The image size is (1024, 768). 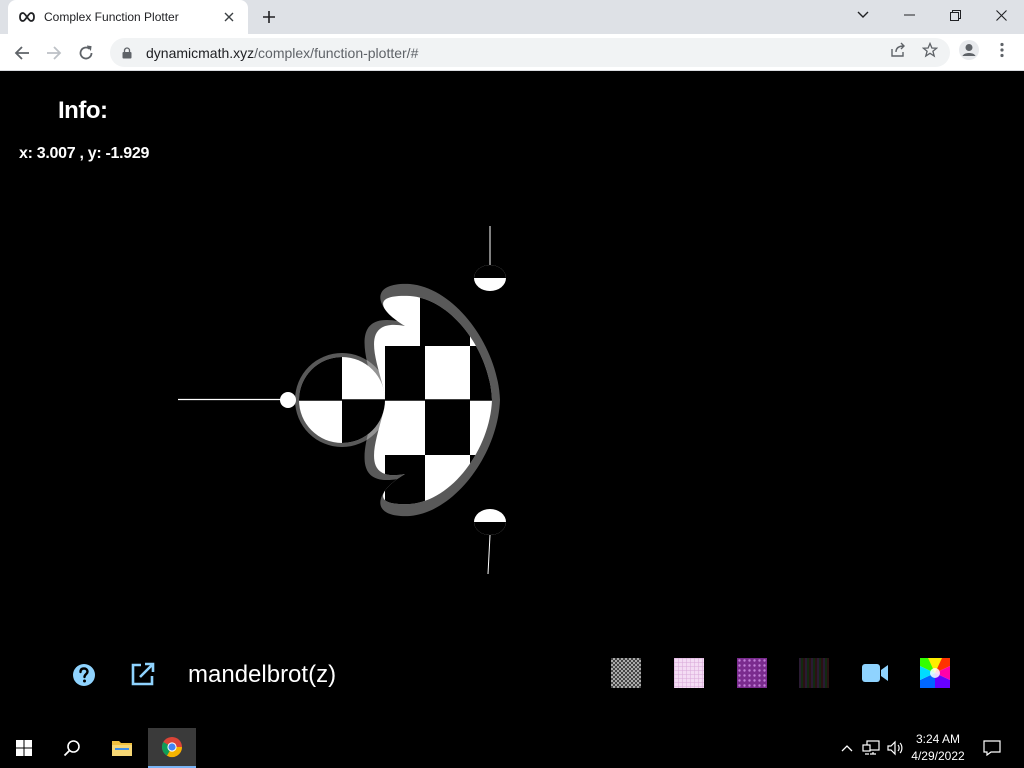 What do you see at coordinates (143, 674) in the screenshot?
I see `open-external-icon` at bounding box center [143, 674].